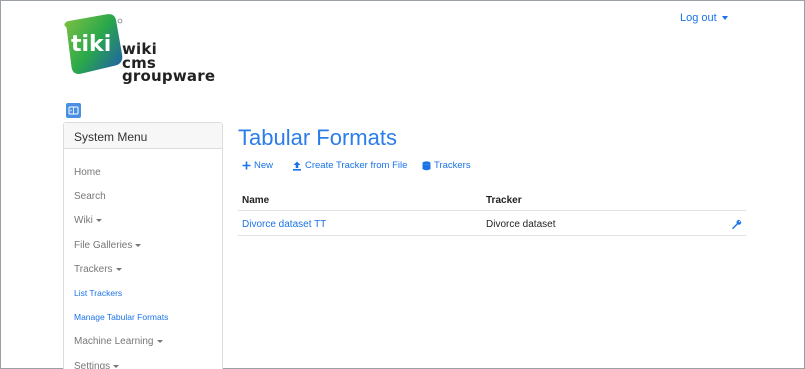 This screenshot has height=369, width=805. What do you see at coordinates (492, 235) in the screenshot?
I see `table-row-divider` at bounding box center [492, 235].